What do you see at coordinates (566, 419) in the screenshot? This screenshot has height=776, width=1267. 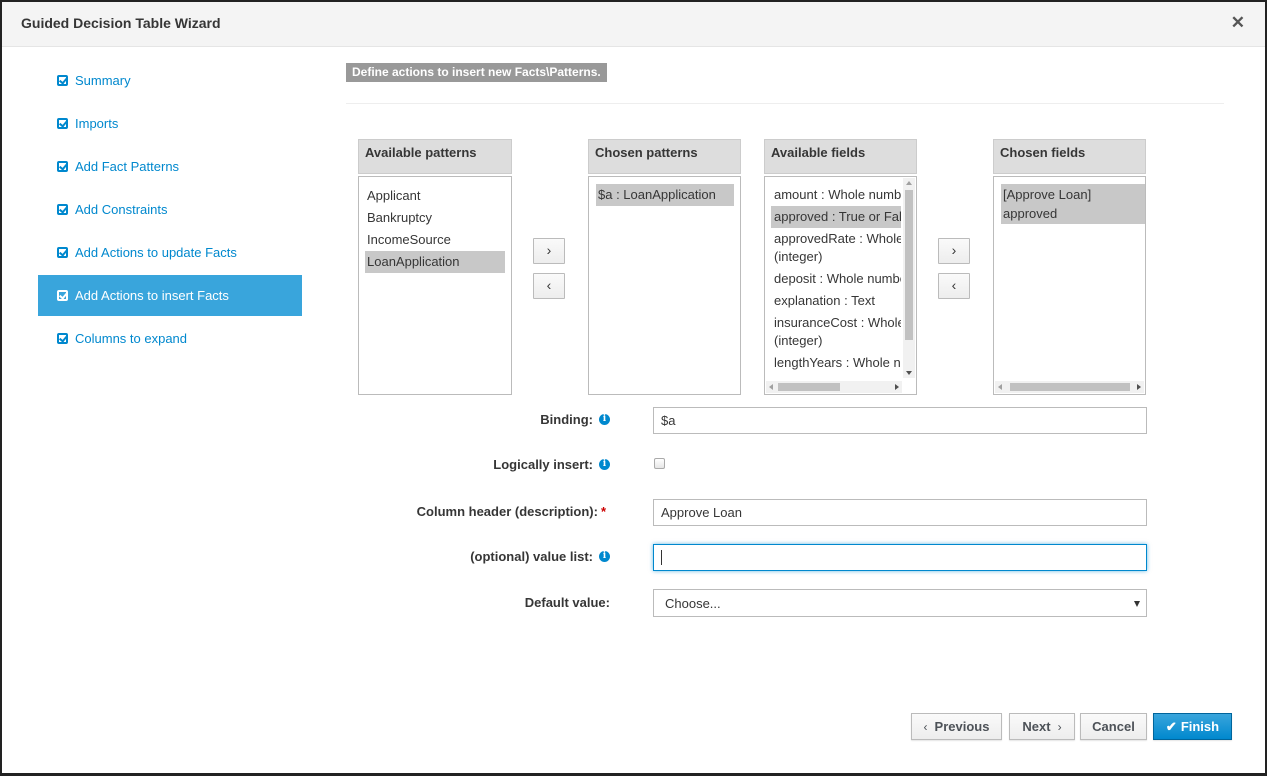 I see `binding-label-text: Binding:` at bounding box center [566, 419].